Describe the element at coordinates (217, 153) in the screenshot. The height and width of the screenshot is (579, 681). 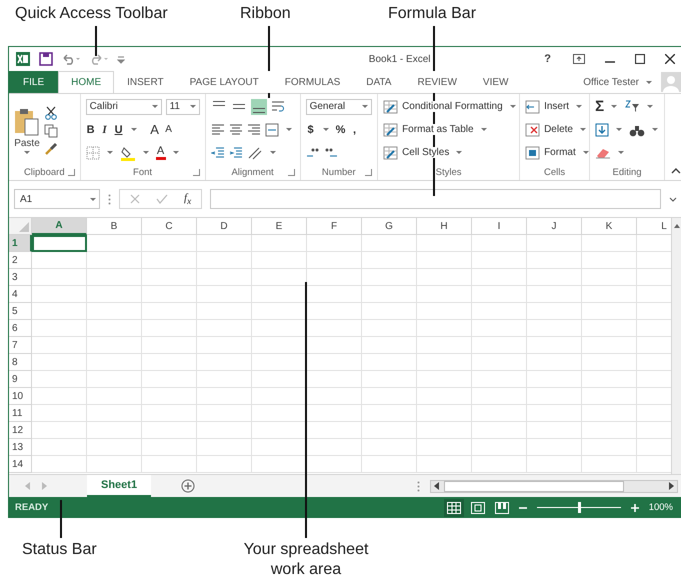
I see `decrease-indent-icon` at that location.